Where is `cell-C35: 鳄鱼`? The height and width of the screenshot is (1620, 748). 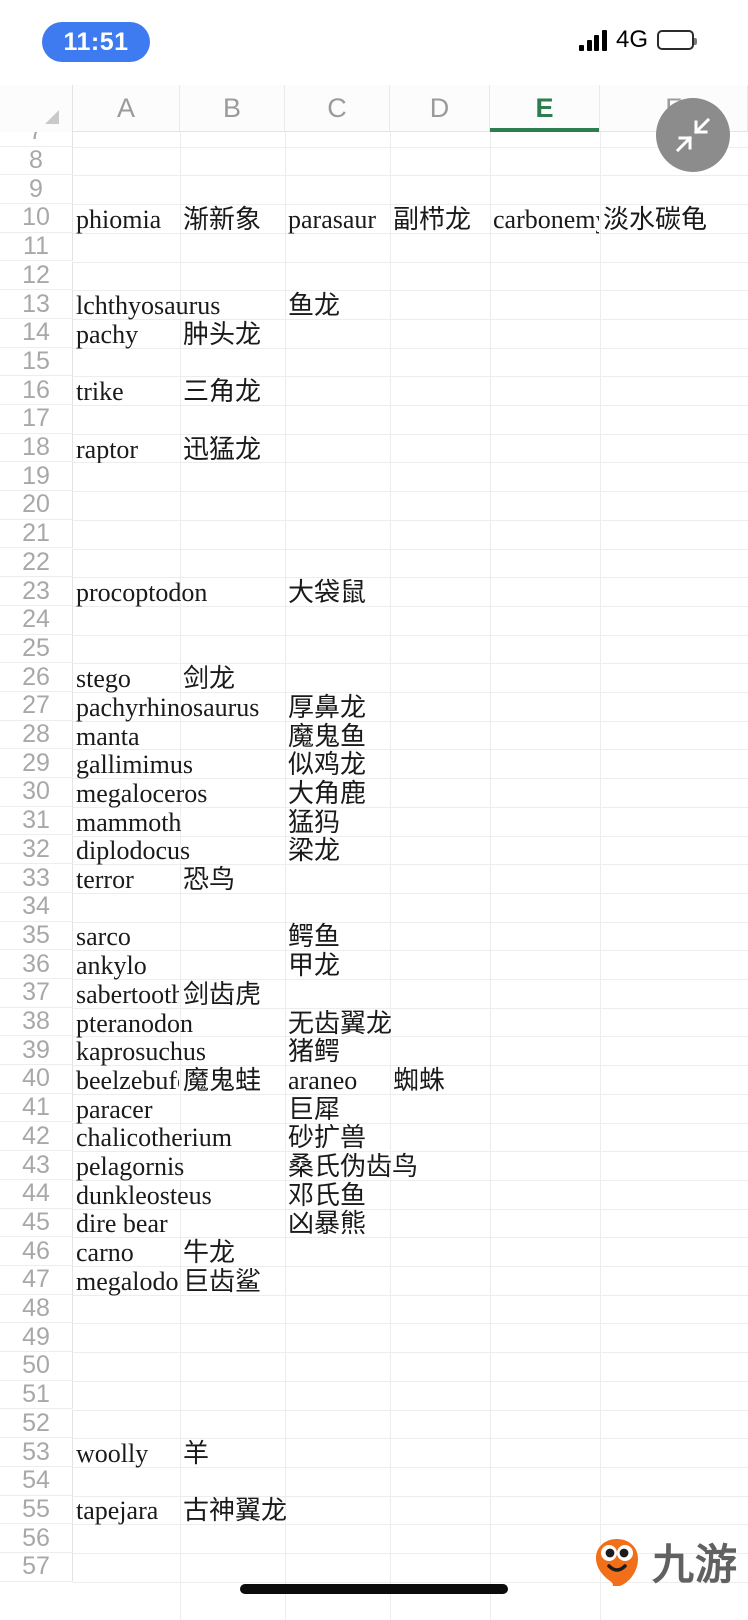
cell-C35: 鳄鱼 is located at coordinates (314, 937).